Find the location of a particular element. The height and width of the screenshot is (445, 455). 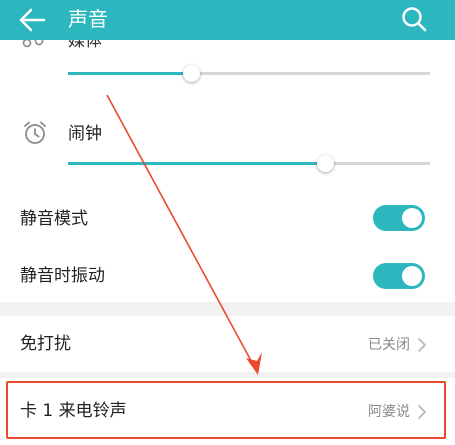

alarm-volume-thumb is located at coordinates (326, 163).